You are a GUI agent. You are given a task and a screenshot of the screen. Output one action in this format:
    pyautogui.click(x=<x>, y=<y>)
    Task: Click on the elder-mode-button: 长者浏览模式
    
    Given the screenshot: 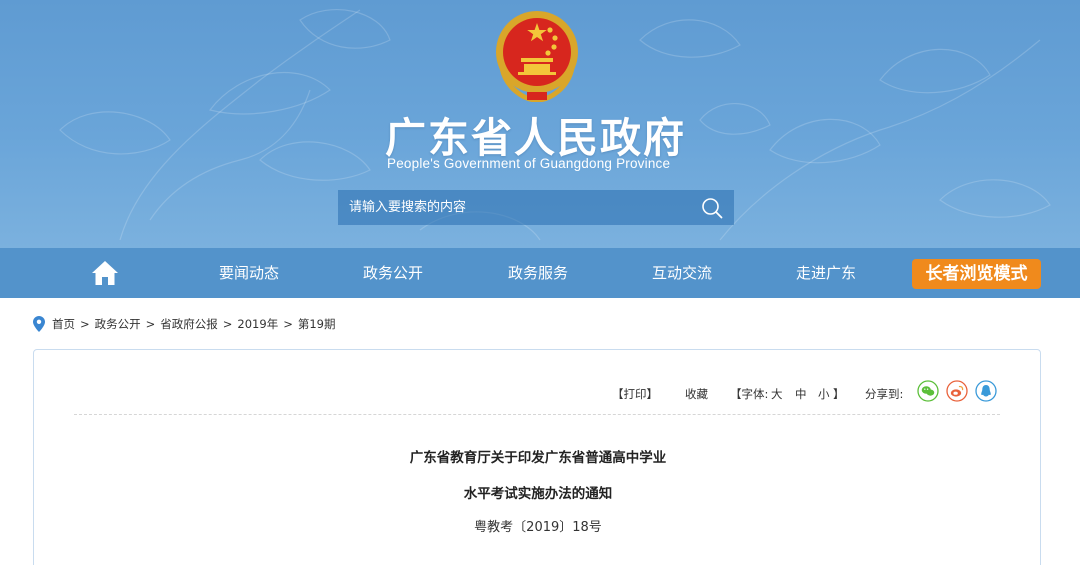 What is the action you would take?
    pyautogui.click(x=976, y=274)
    